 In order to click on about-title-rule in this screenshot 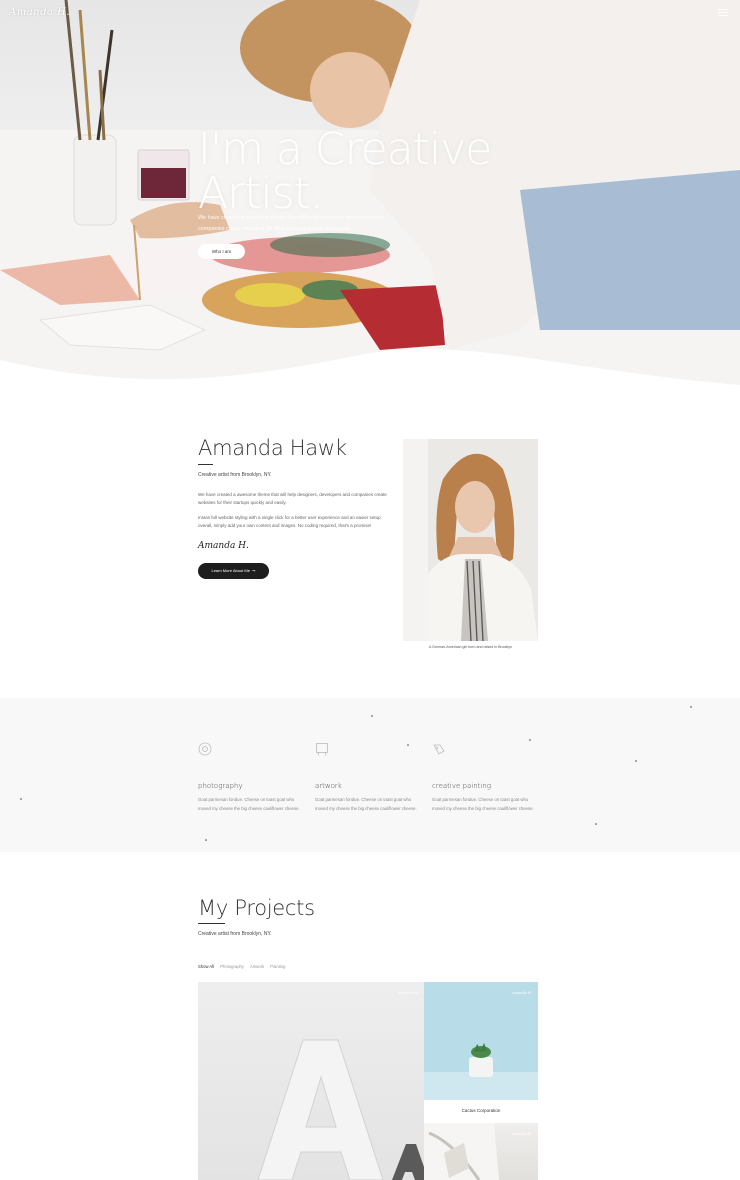, I will do `click(205, 464)`.